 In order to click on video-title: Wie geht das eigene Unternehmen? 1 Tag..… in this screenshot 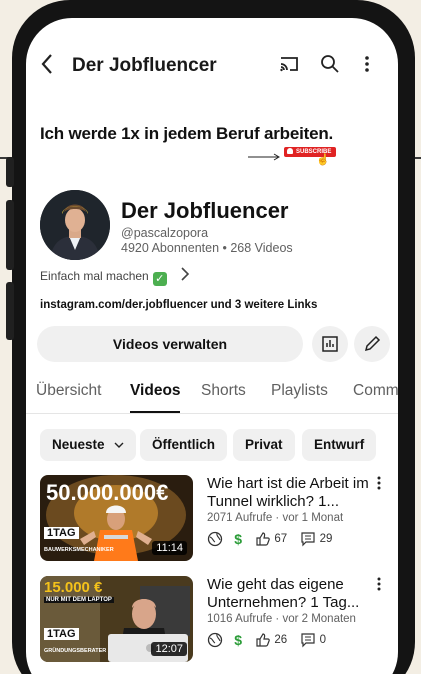, I will do `click(289, 594)`.